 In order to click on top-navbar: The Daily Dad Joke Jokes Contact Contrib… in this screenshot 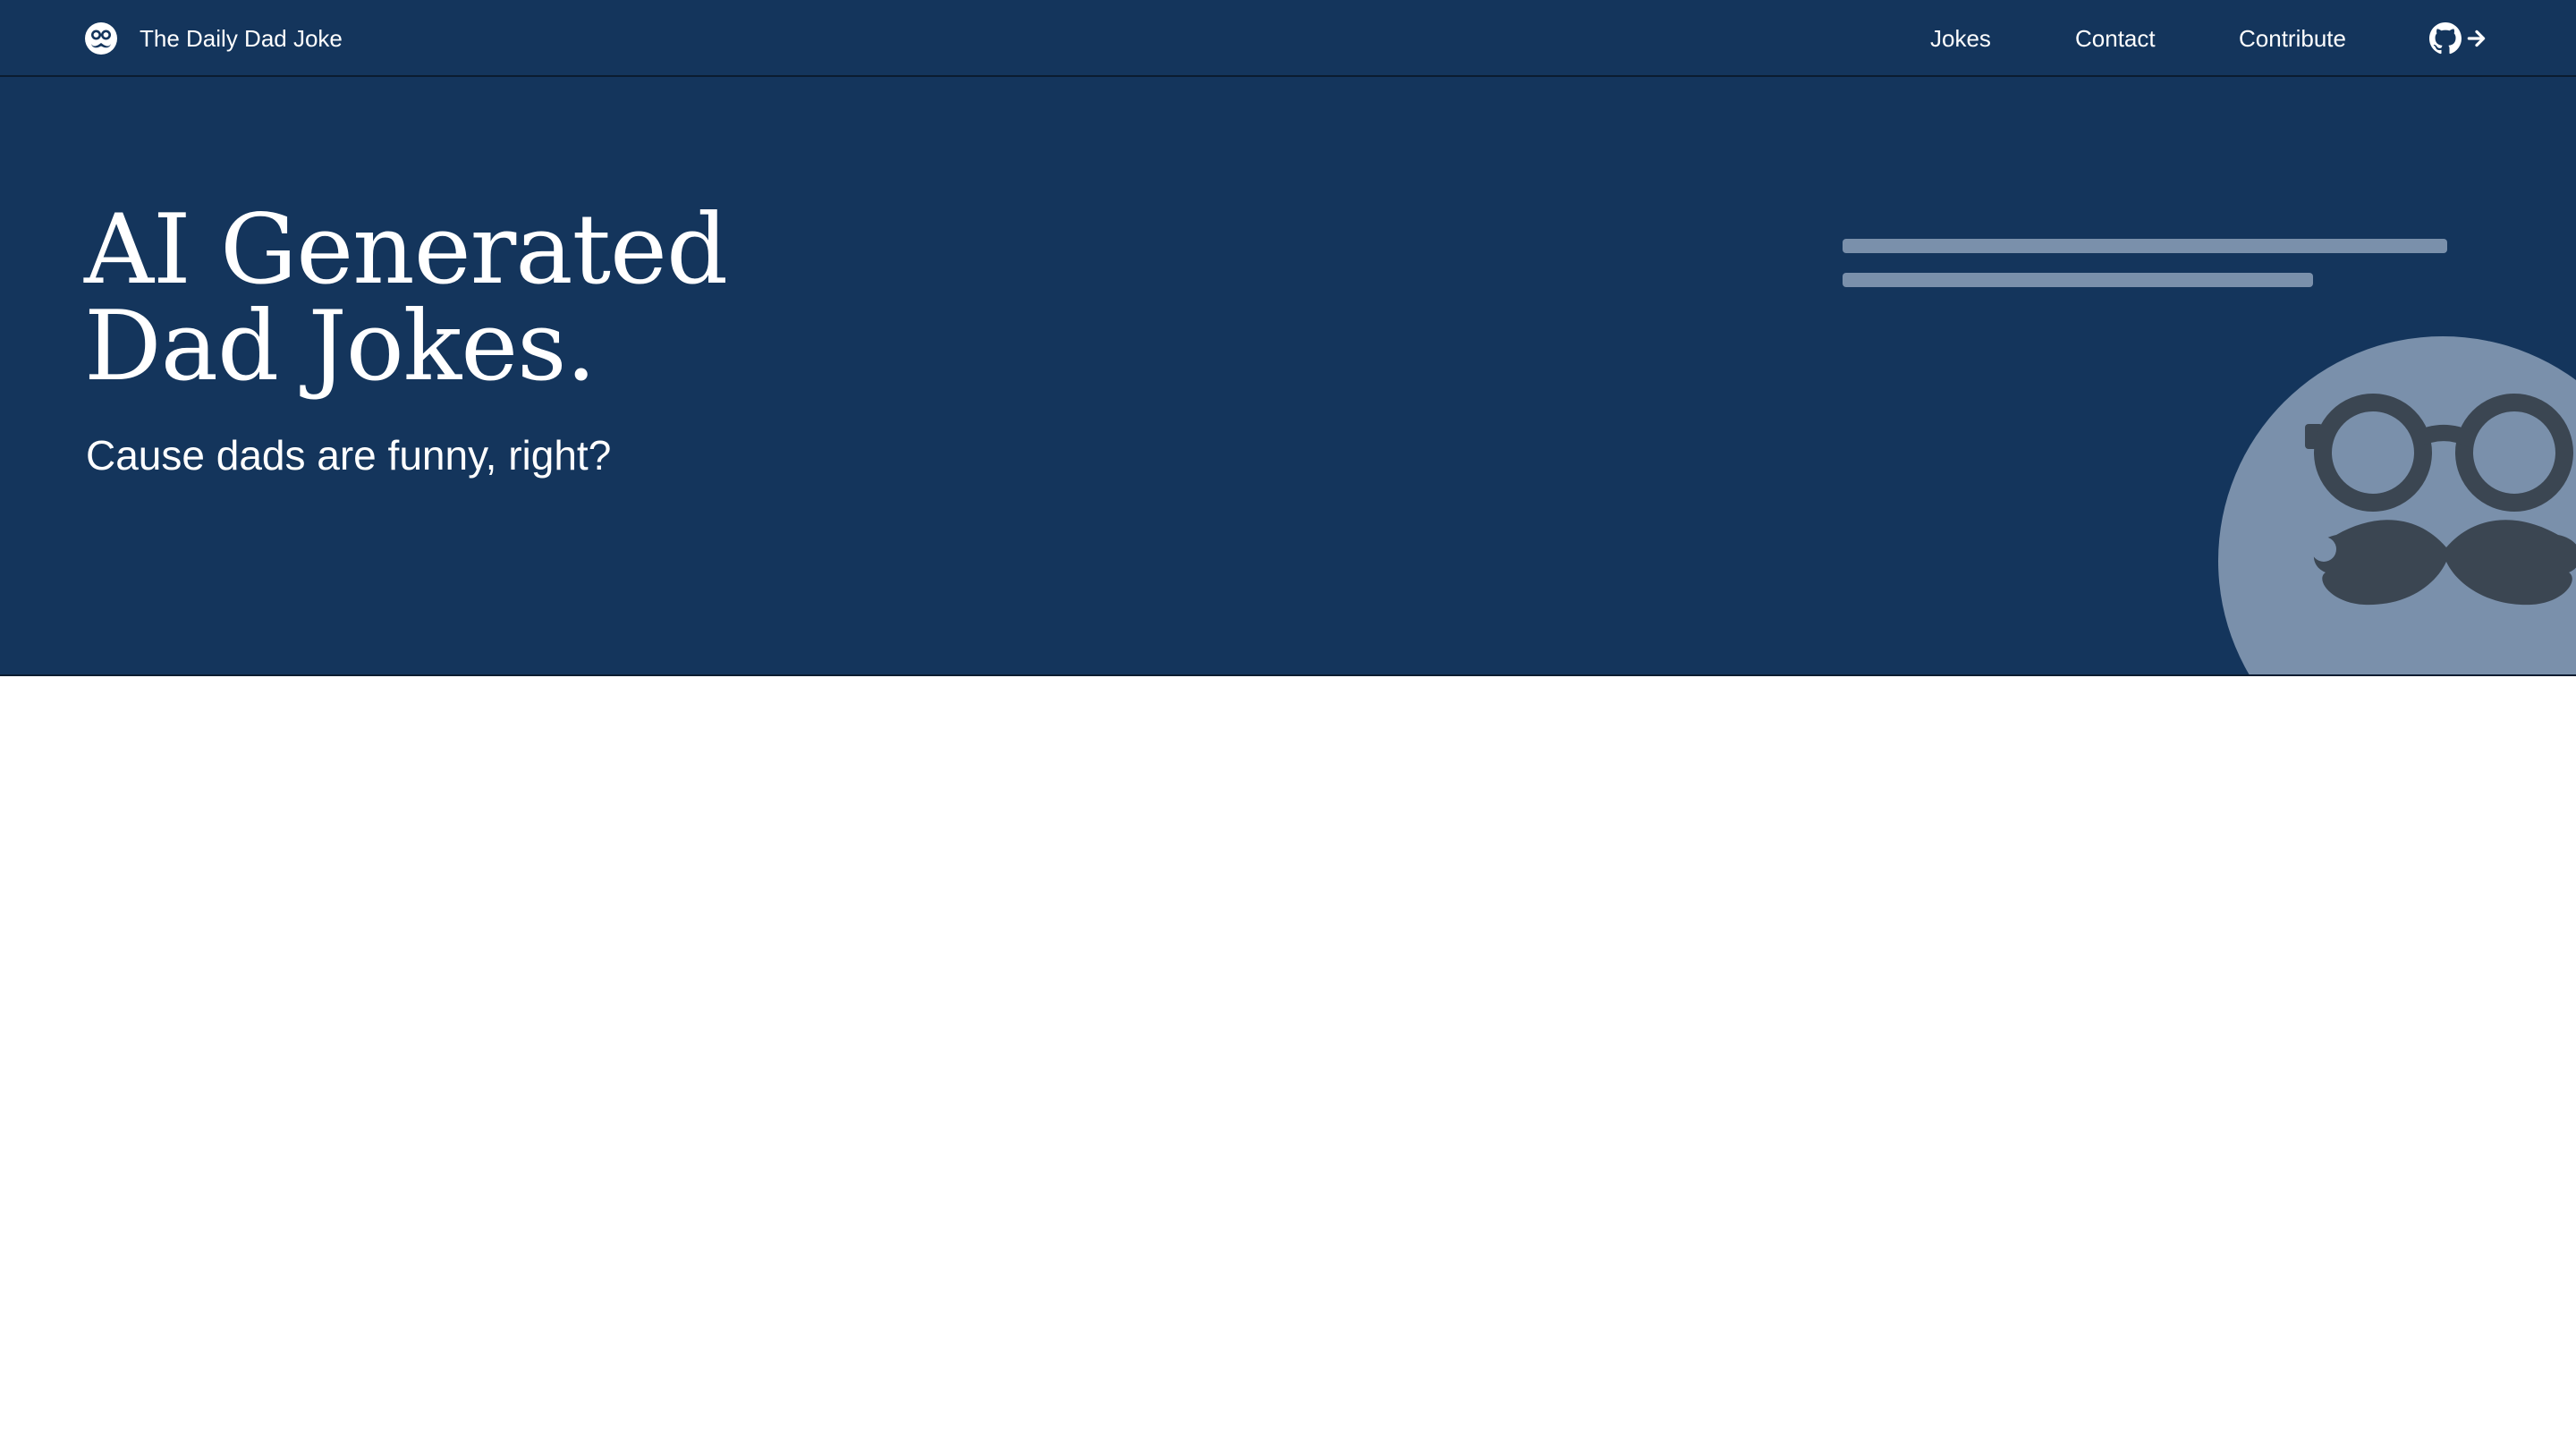, I will do `click(1288, 38)`.